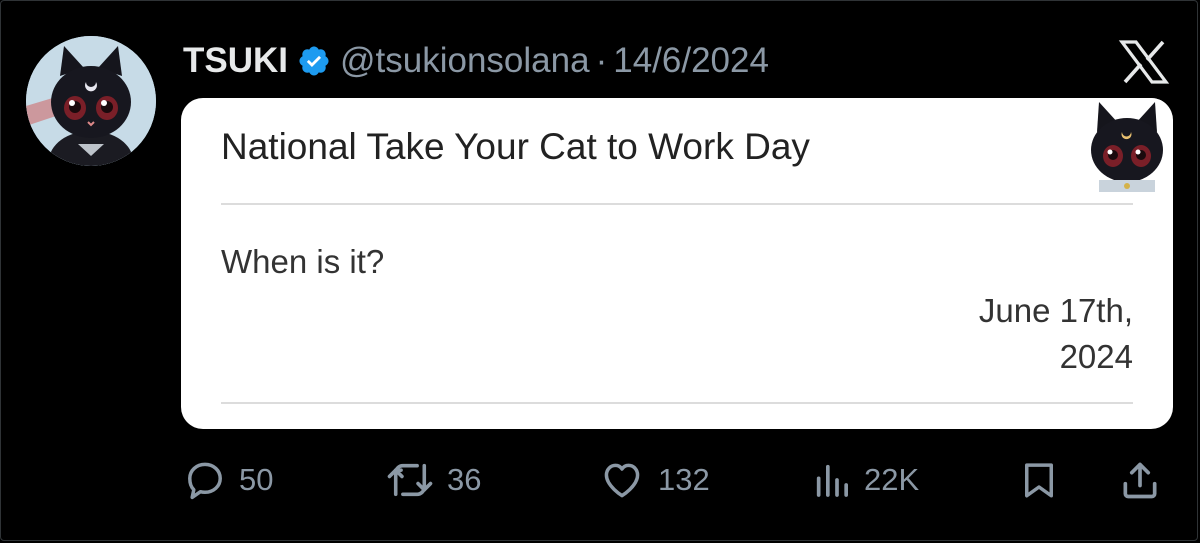 The width and height of the screenshot is (1200, 543). Describe the element at coordinates (677, 403) in the screenshot. I see `card-divider-bottom` at that location.